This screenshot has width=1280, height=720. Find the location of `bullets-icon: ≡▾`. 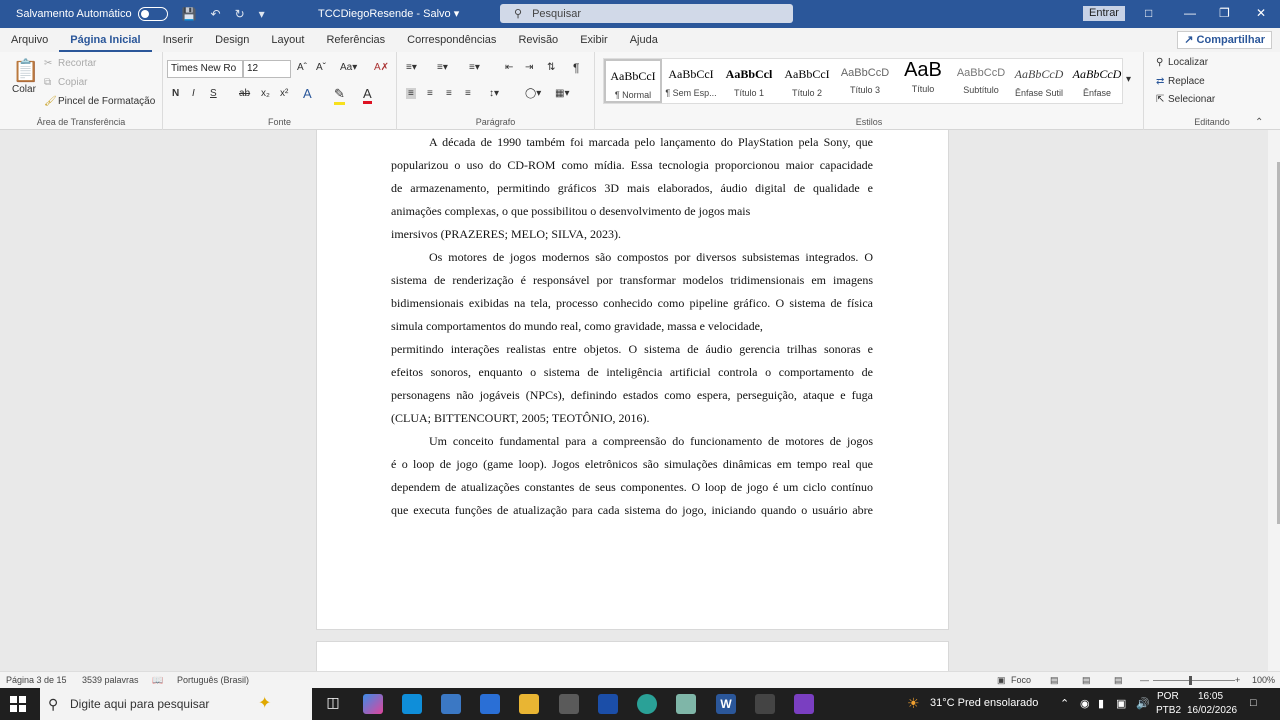

bullets-icon: ≡▾ is located at coordinates (411, 67).